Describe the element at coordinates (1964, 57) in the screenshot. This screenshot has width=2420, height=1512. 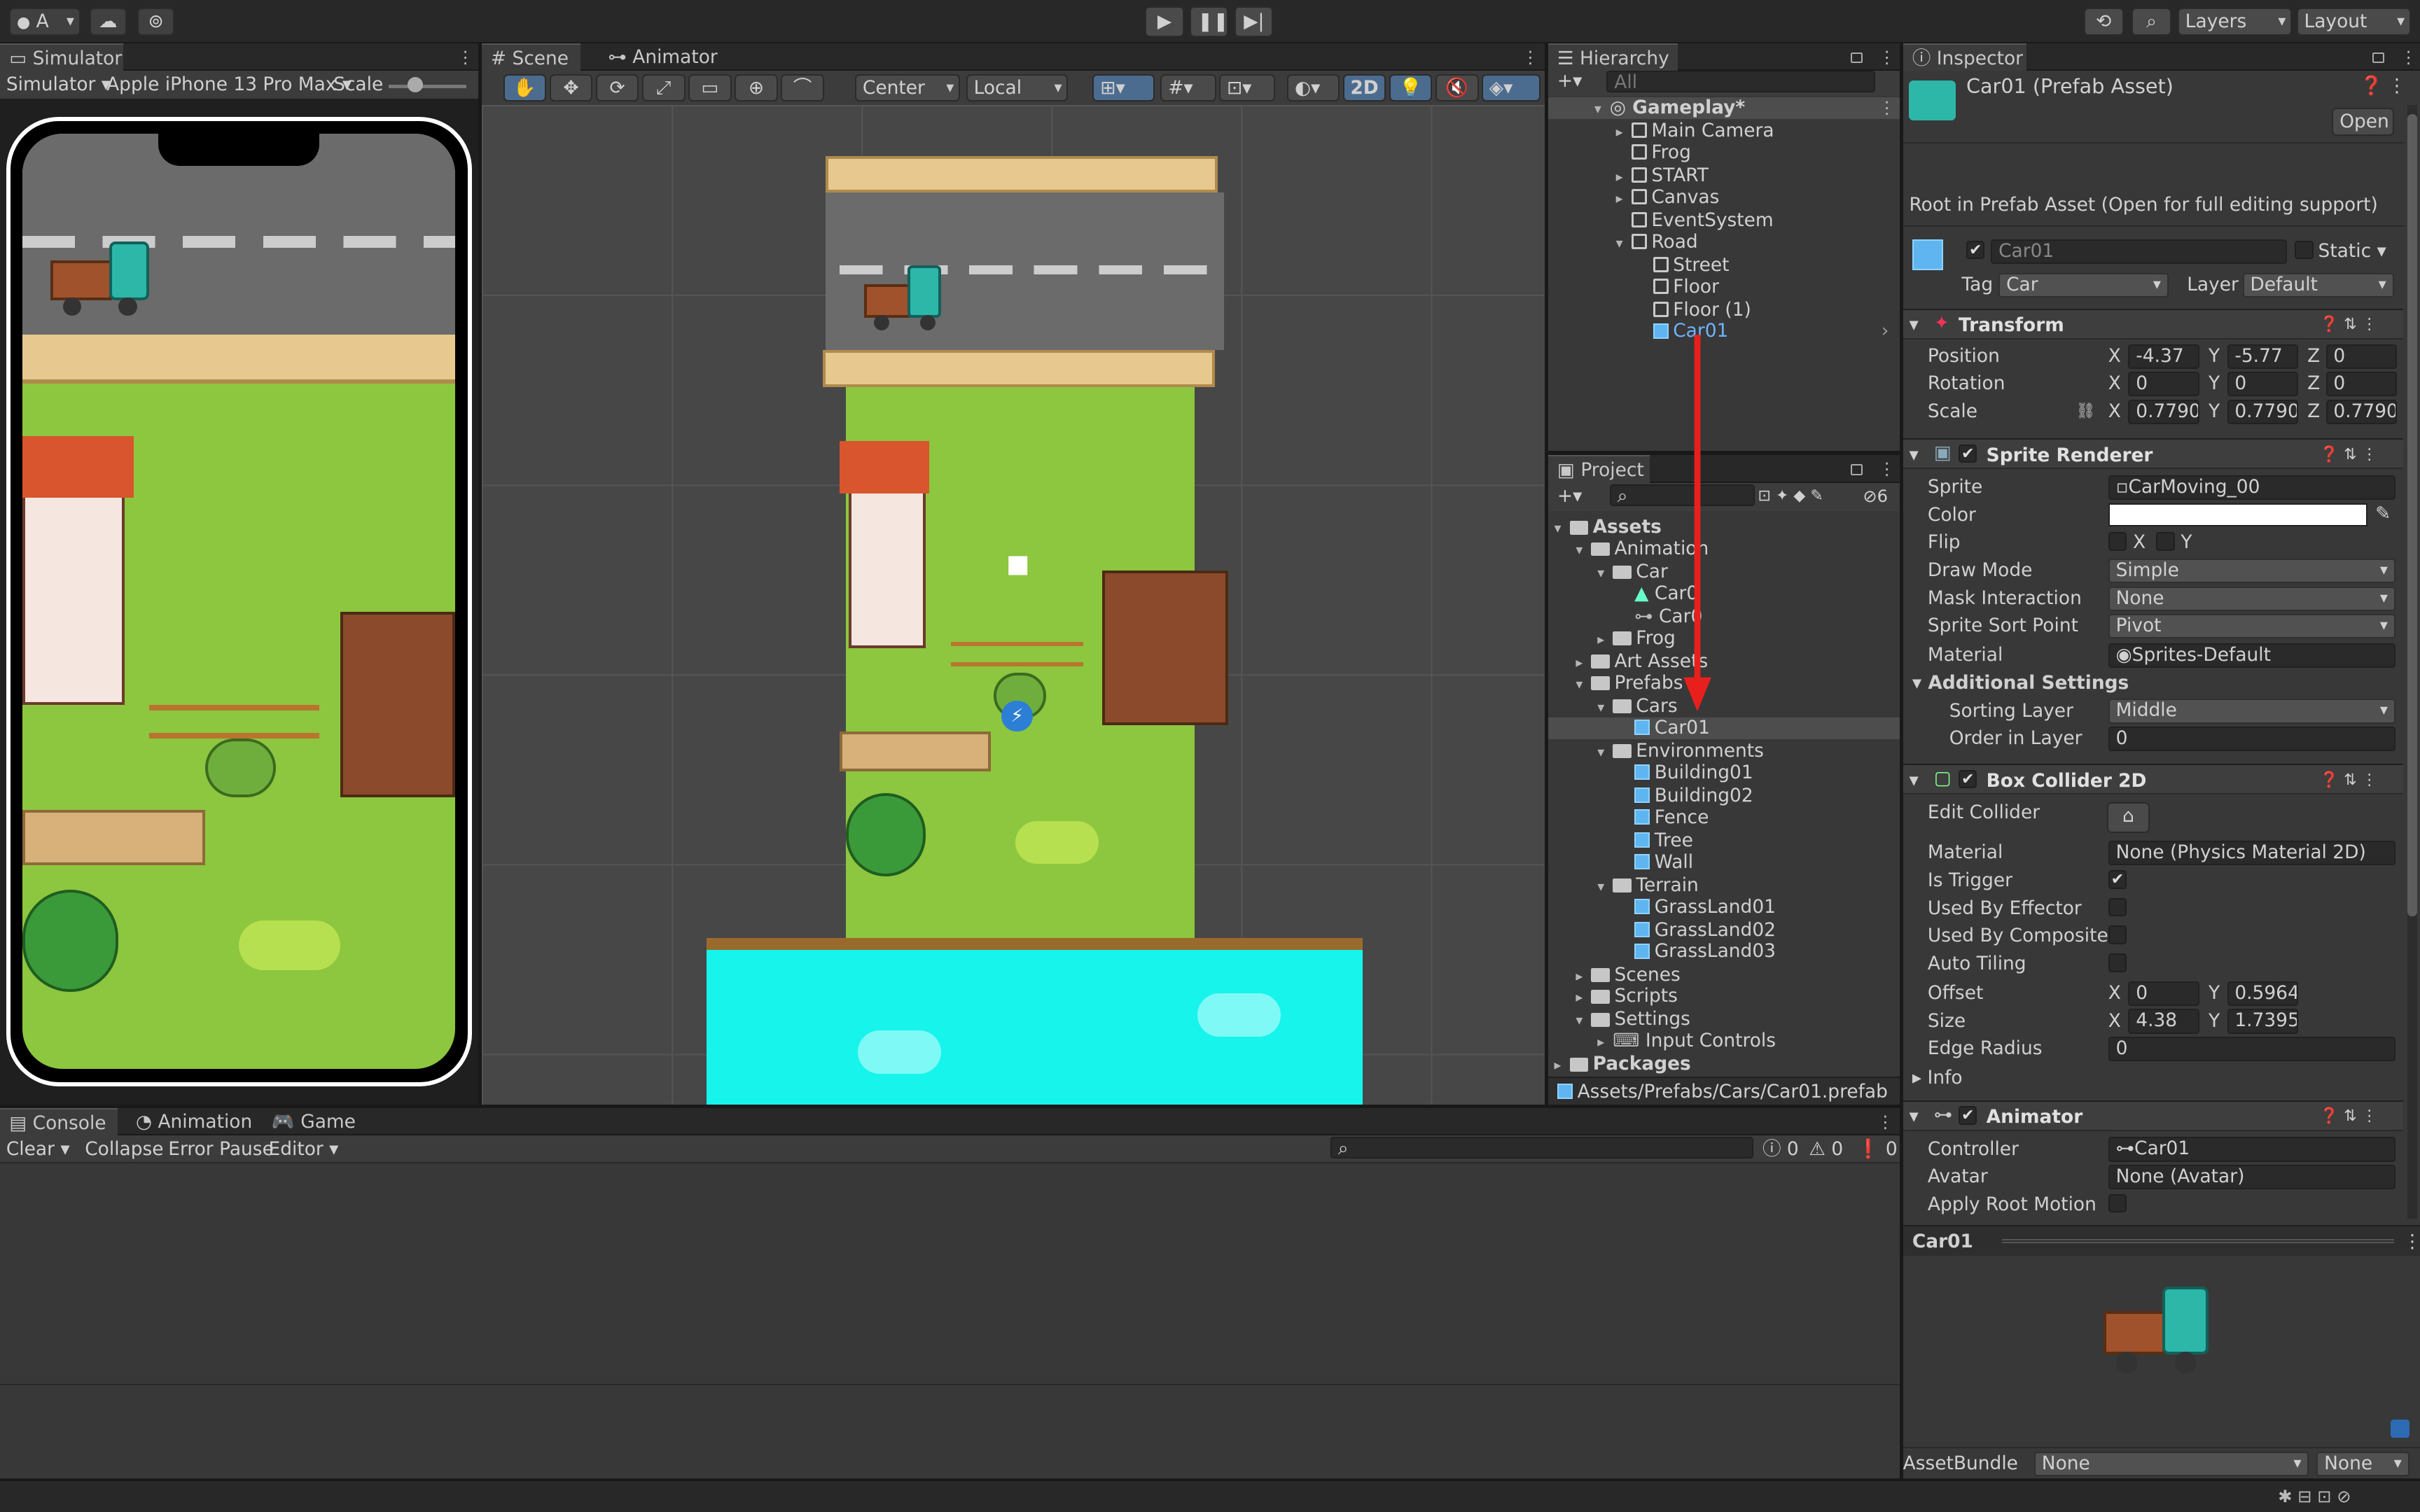
I see `tab-inspector: ⓘ Inspector` at that location.